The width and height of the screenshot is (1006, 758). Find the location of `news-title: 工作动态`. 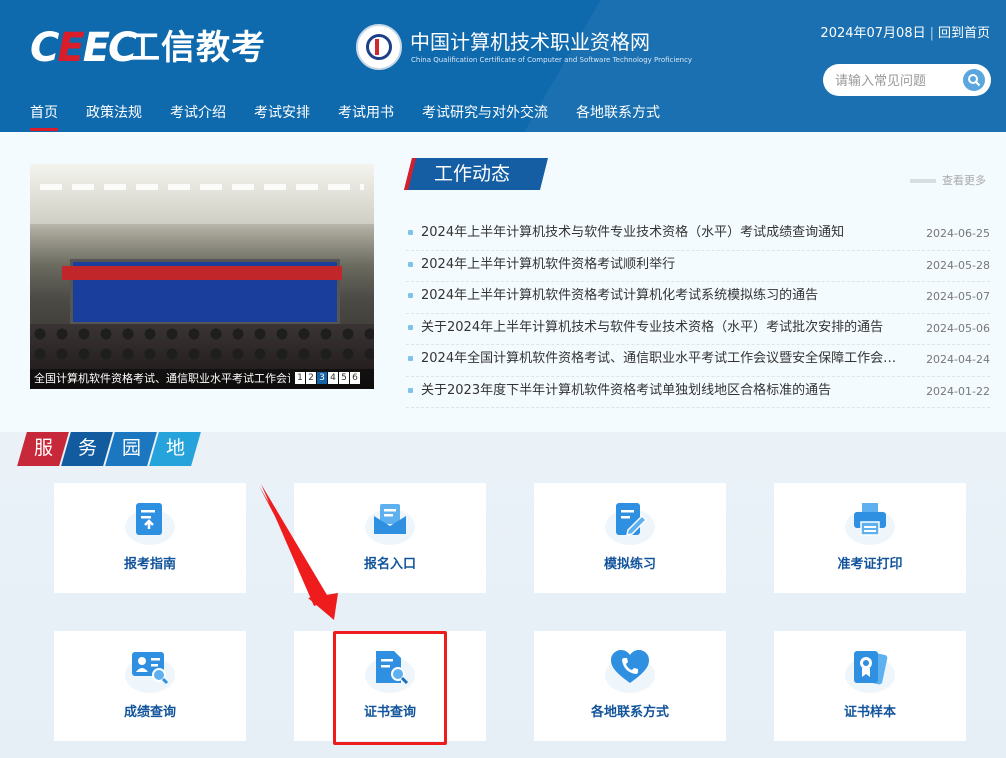

news-title: 工作动态 is located at coordinates (472, 174).